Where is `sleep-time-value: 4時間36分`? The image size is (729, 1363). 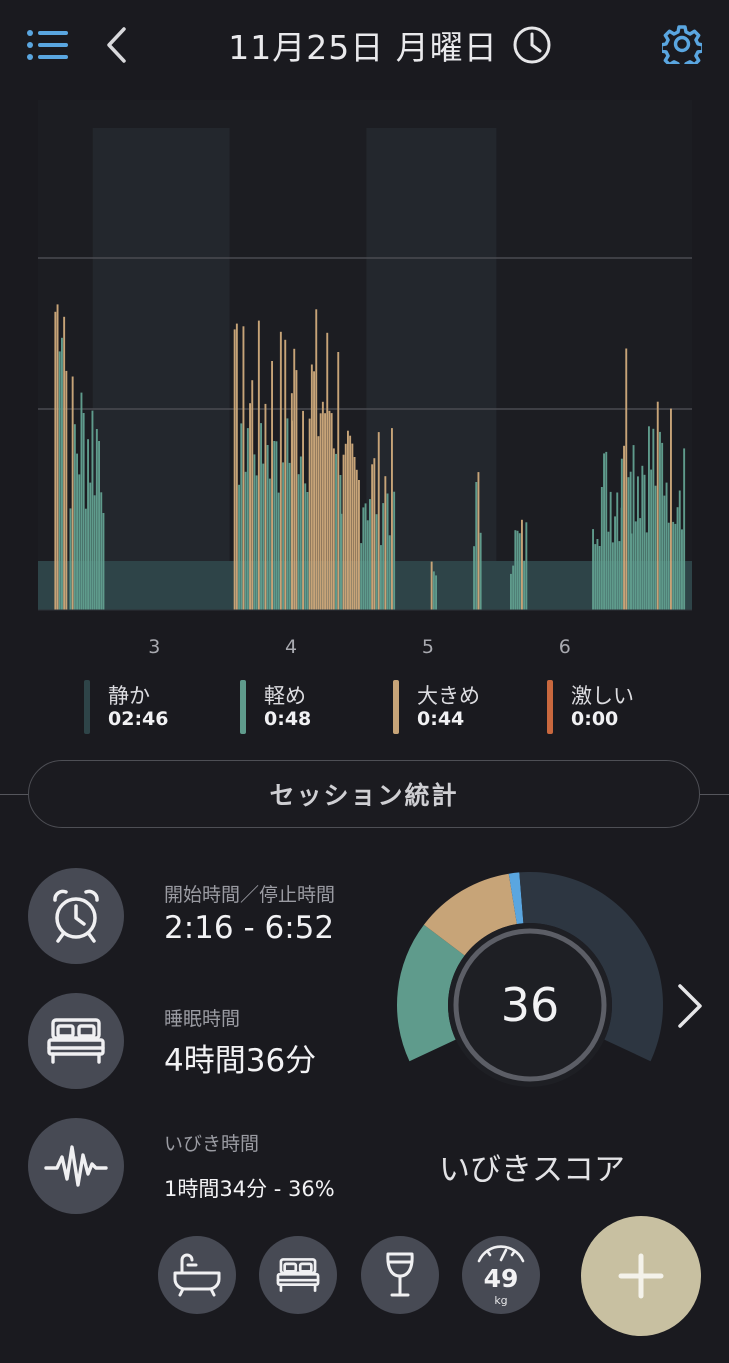 sleep-time-value: 4時間36分 is located at coordinates (240, 1061).